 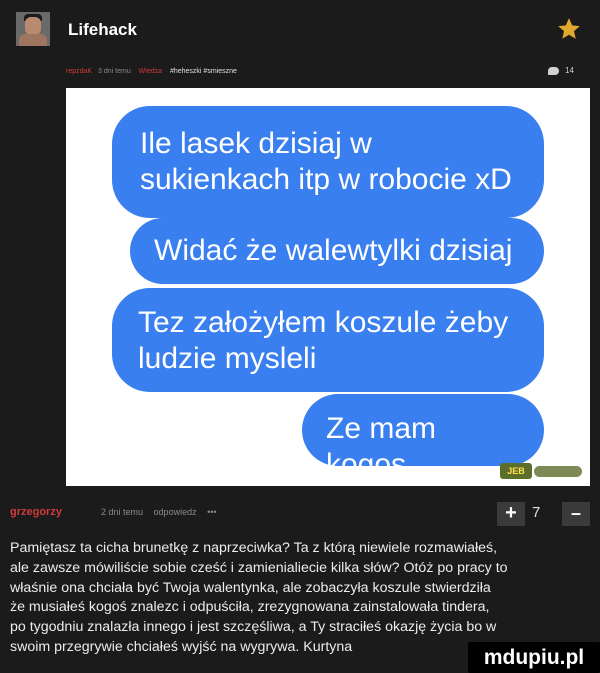 What do you see at coordinates (516, 471) in the screenshot?
I see `watermark-logo: JEB` at bounding box center [516, 471].